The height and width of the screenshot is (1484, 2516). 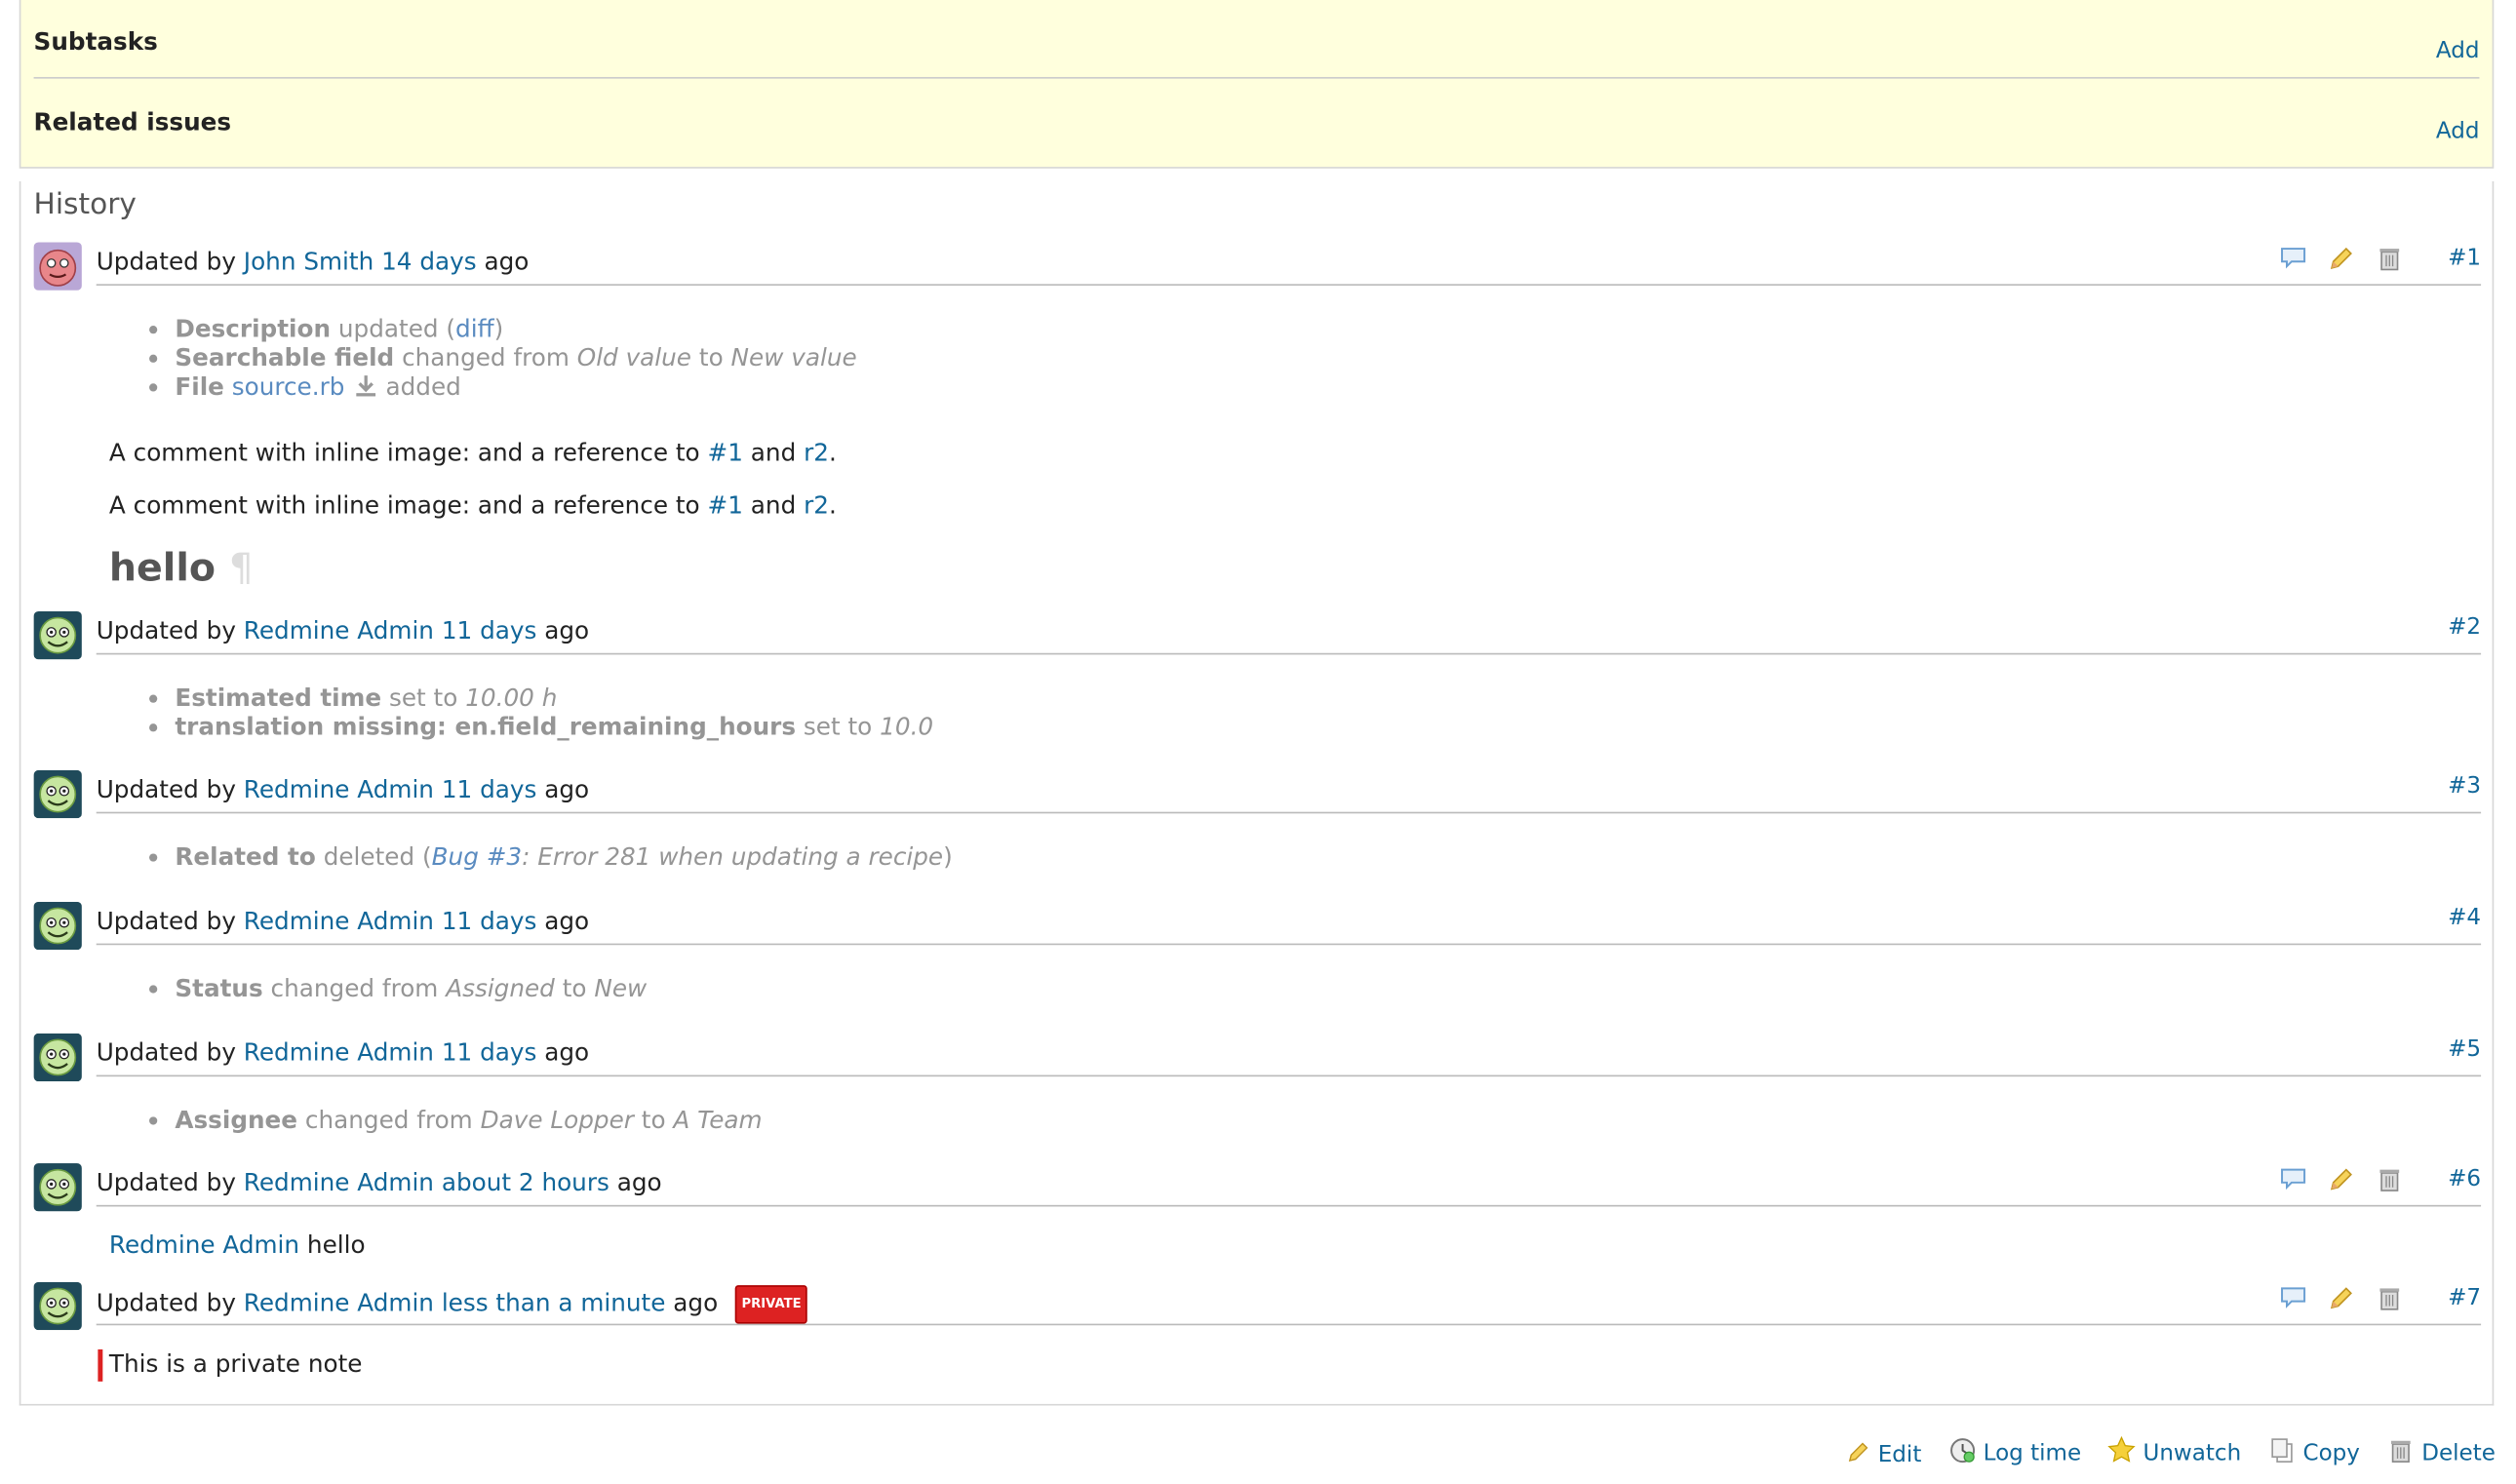 What do you see at coordinates (554, 698) in the screenshot?
I see `detail-item: Estimated time set to 10.00 h` at bounding box center [554, 698].